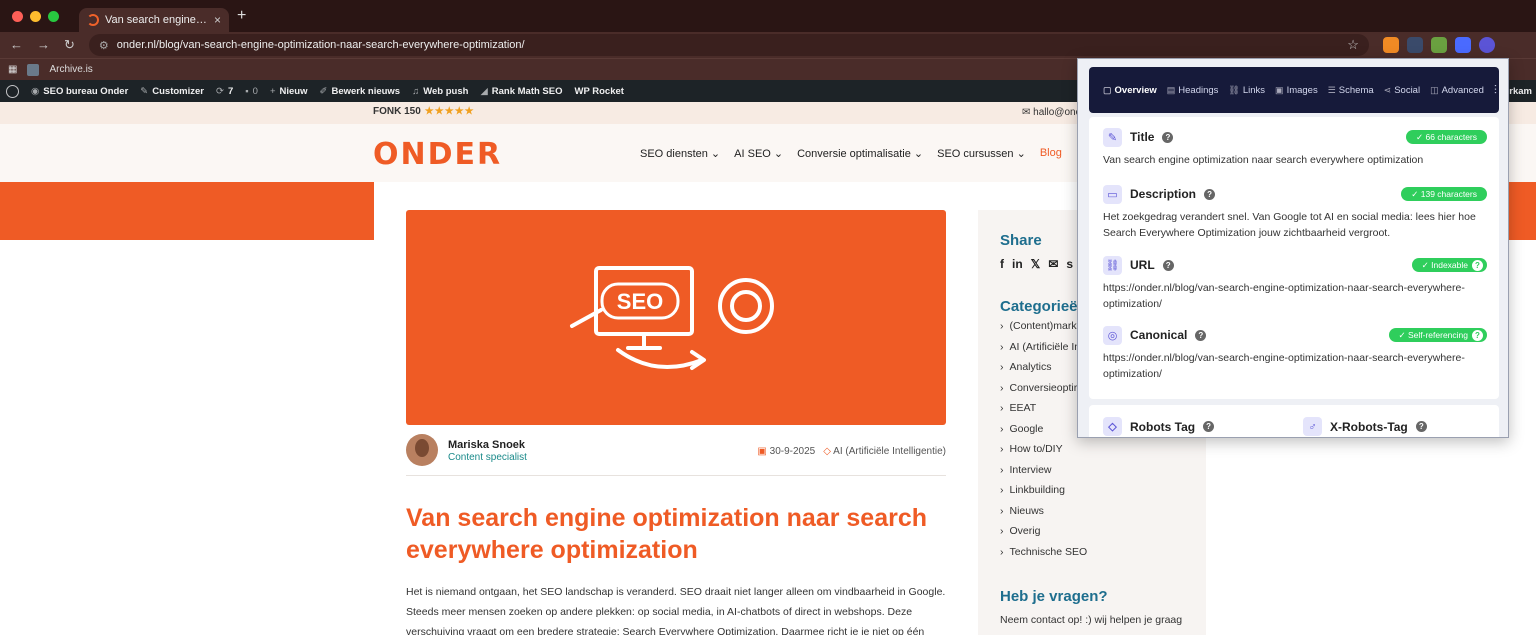  Describe the element at coordinates (1091, 620) in the screenshot. I see `questions-text: Neem contact op! :) wij helpen je graag` at that location.